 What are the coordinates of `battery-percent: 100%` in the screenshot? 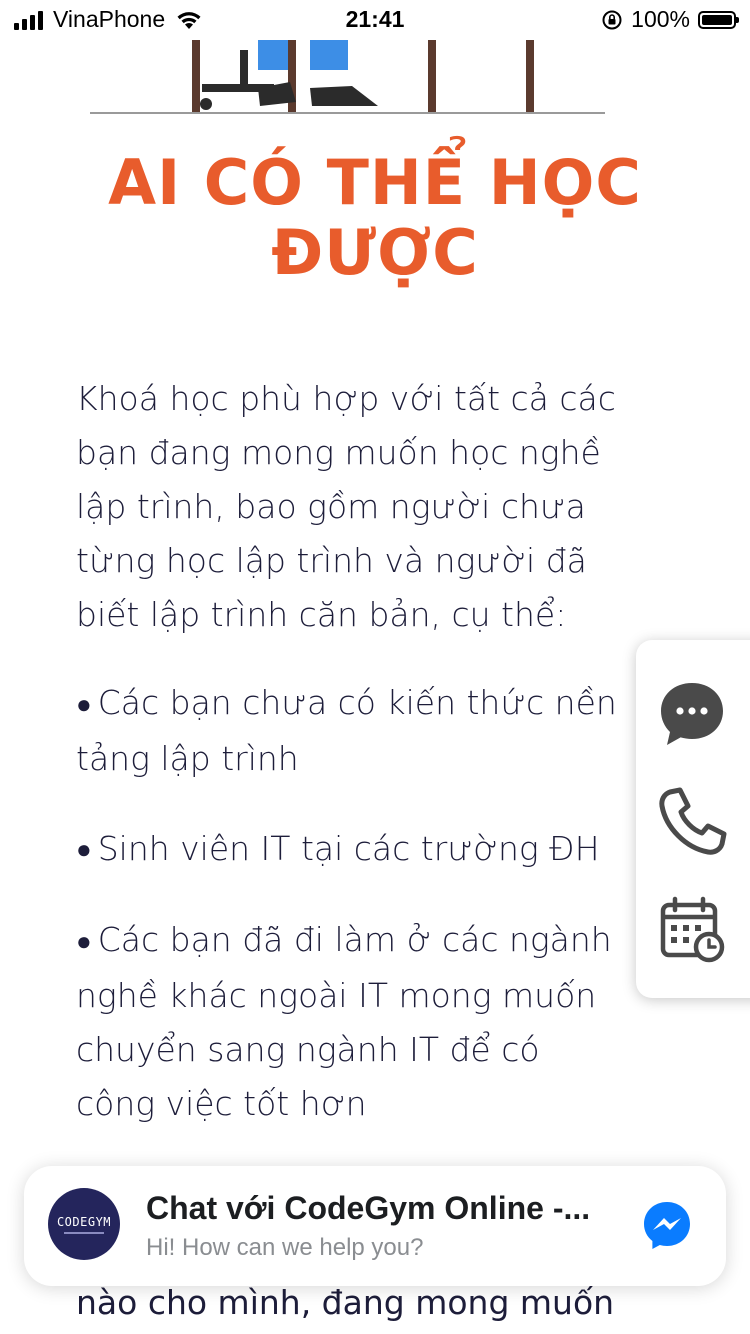 It's located at (660, 19).